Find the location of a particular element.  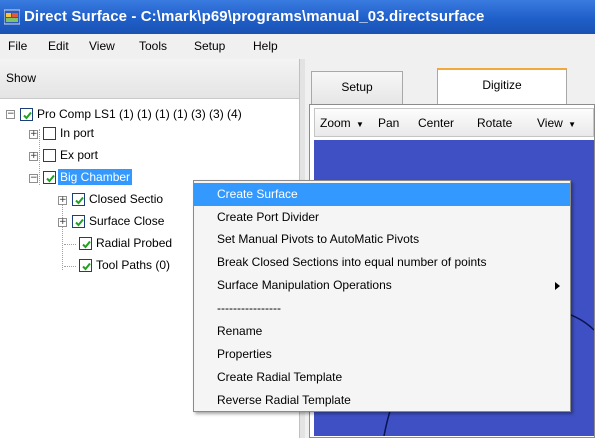

zoom-dropdown: Zoom ▼ is located at coordinates (342, 123).